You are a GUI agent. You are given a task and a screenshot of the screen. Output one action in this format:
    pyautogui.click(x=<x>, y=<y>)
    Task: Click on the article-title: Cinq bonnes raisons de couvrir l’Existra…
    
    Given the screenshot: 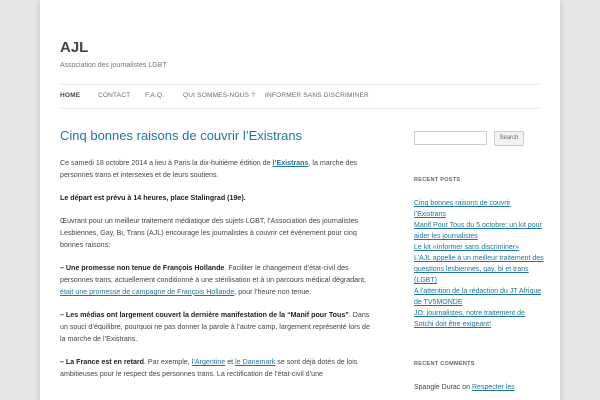 What is the action you would take?
    pyautogui.click(x=215, y=135)
    